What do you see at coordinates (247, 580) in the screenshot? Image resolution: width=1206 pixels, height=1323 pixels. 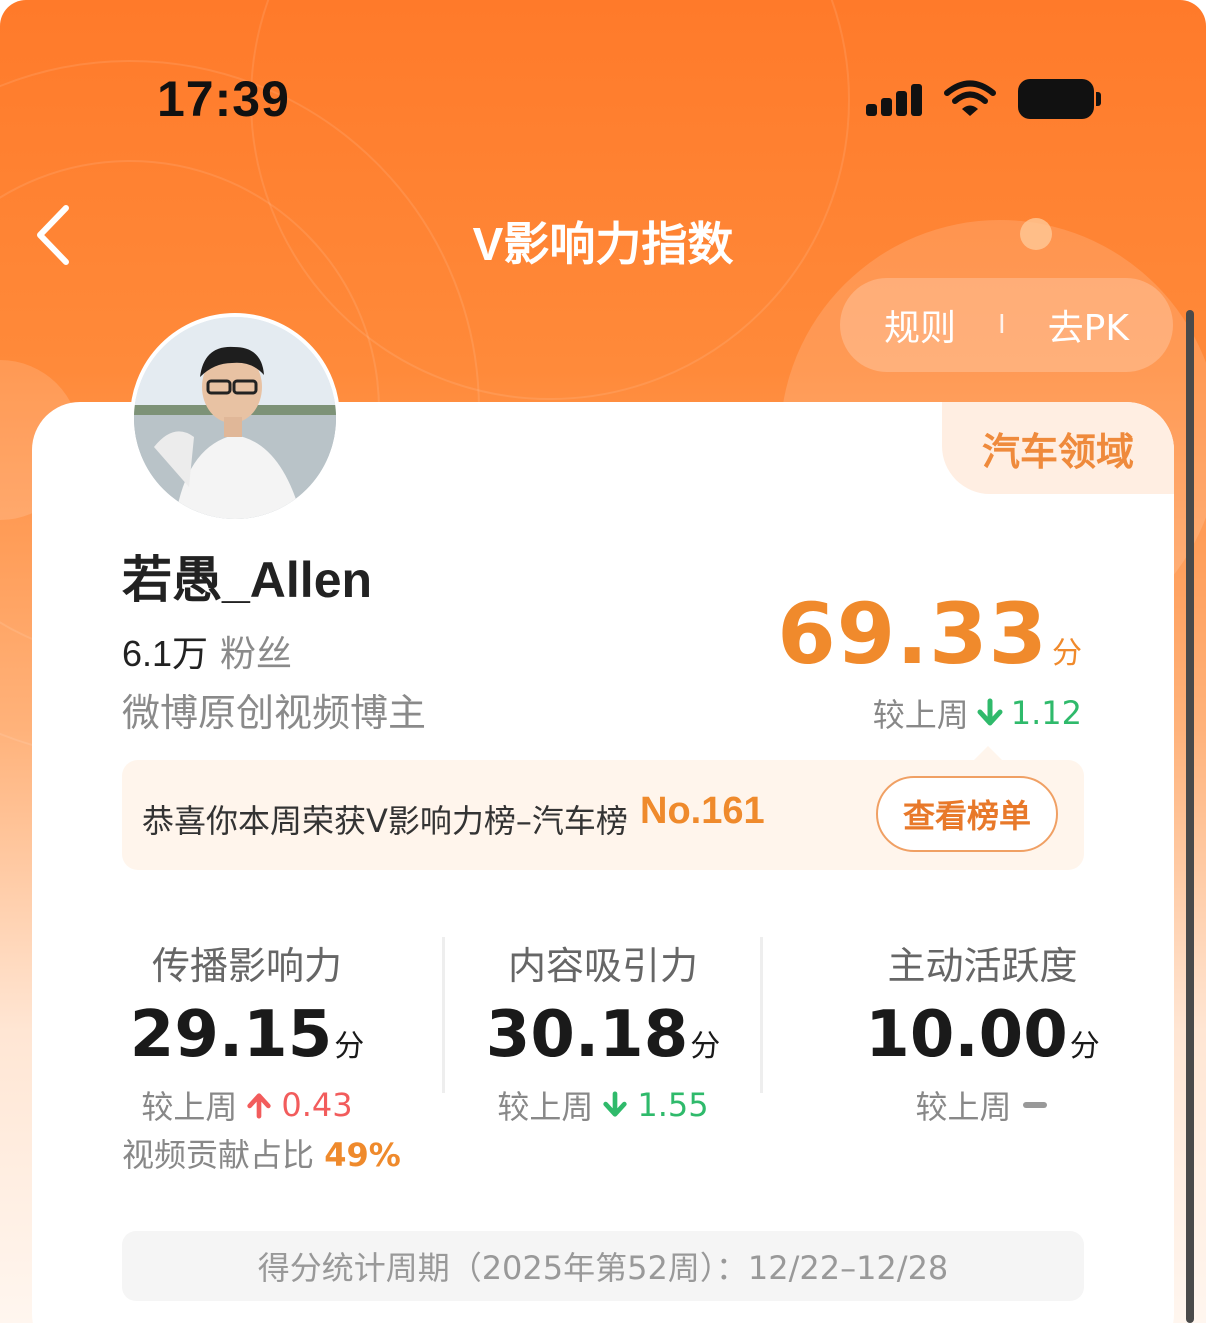 I see `username: 若愚_Allen` at bounding box center [247, 580].